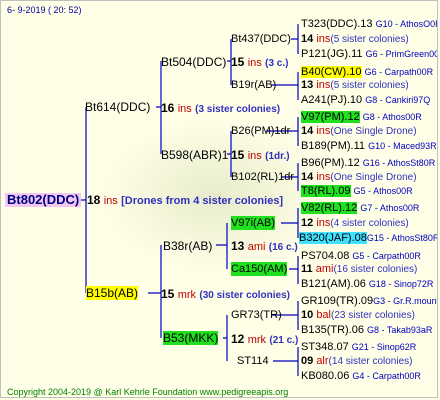  I want to click on g3-queen-5: V97i(AB), so click(253, 223).